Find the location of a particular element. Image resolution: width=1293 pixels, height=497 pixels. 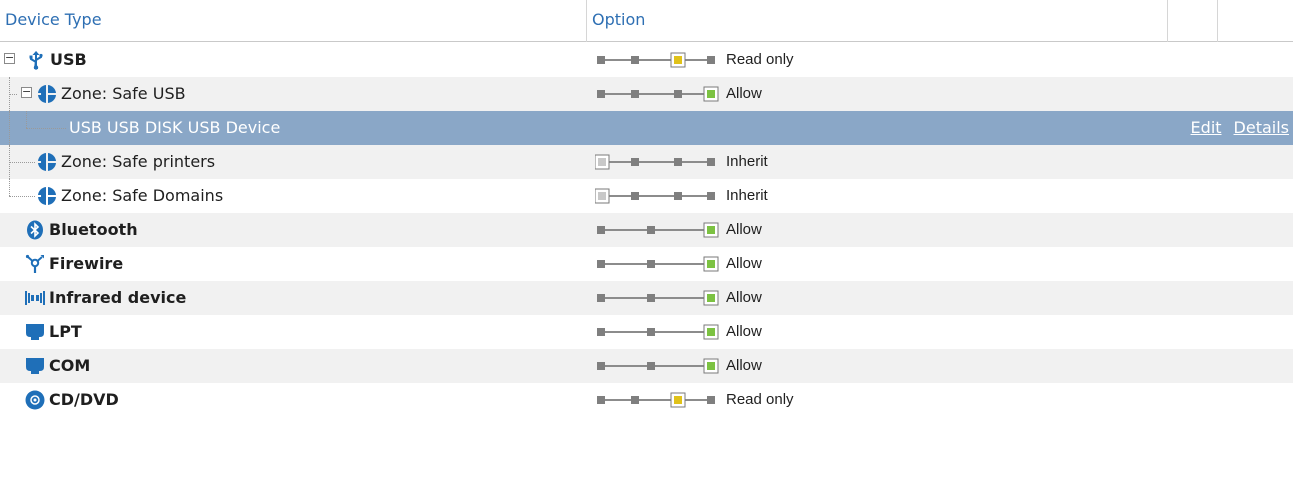

tree-row: Zone: Safe Domains Inherit is located at coordinates (646, 196).